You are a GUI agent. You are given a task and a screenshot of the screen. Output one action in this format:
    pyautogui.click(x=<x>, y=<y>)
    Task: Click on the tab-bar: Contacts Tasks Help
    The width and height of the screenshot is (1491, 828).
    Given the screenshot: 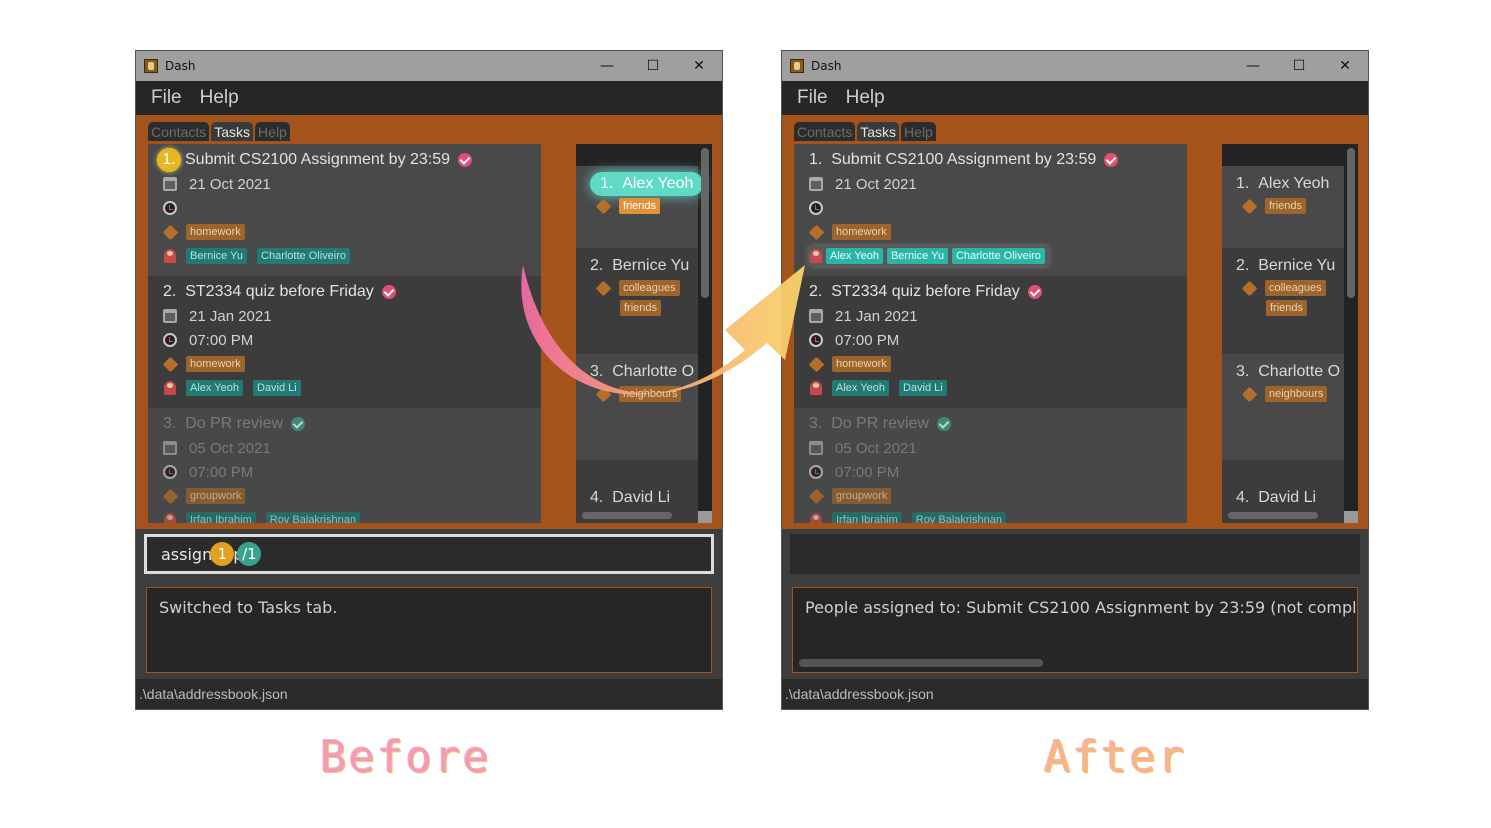 What is the action you would take?
    pyautogui.click(x=219, y=131)
    